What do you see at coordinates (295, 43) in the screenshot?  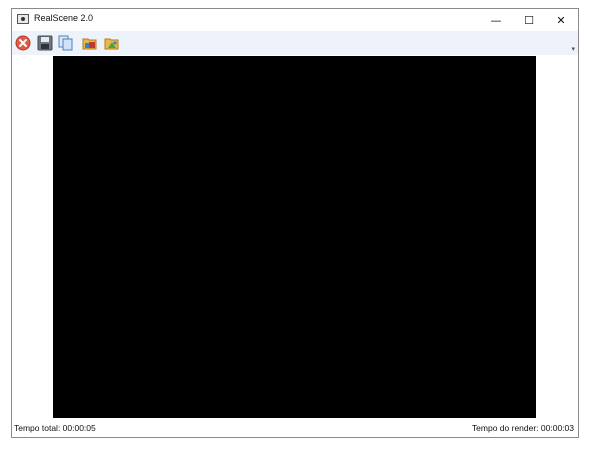 I see `toolbar: ▾` at bounding box center [295, 43].